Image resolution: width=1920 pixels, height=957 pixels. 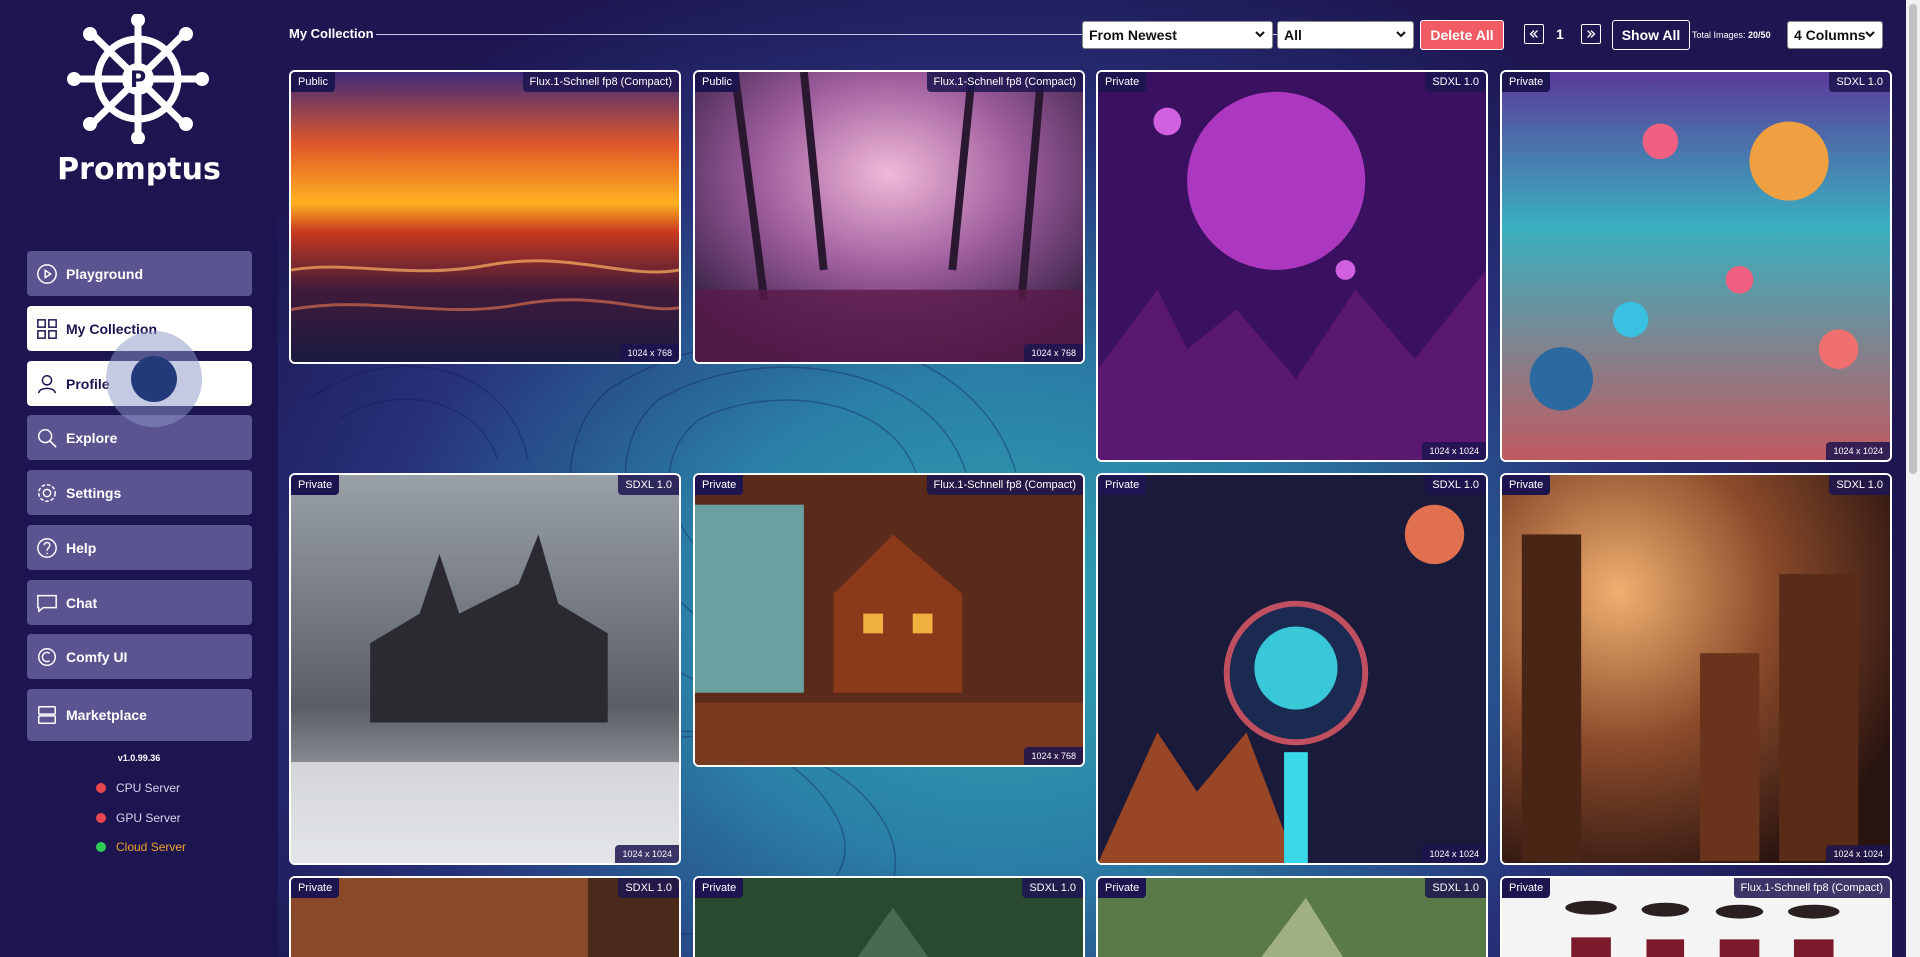 I want to click on double-chevron-right-icon, so click(x=1591, y=34).